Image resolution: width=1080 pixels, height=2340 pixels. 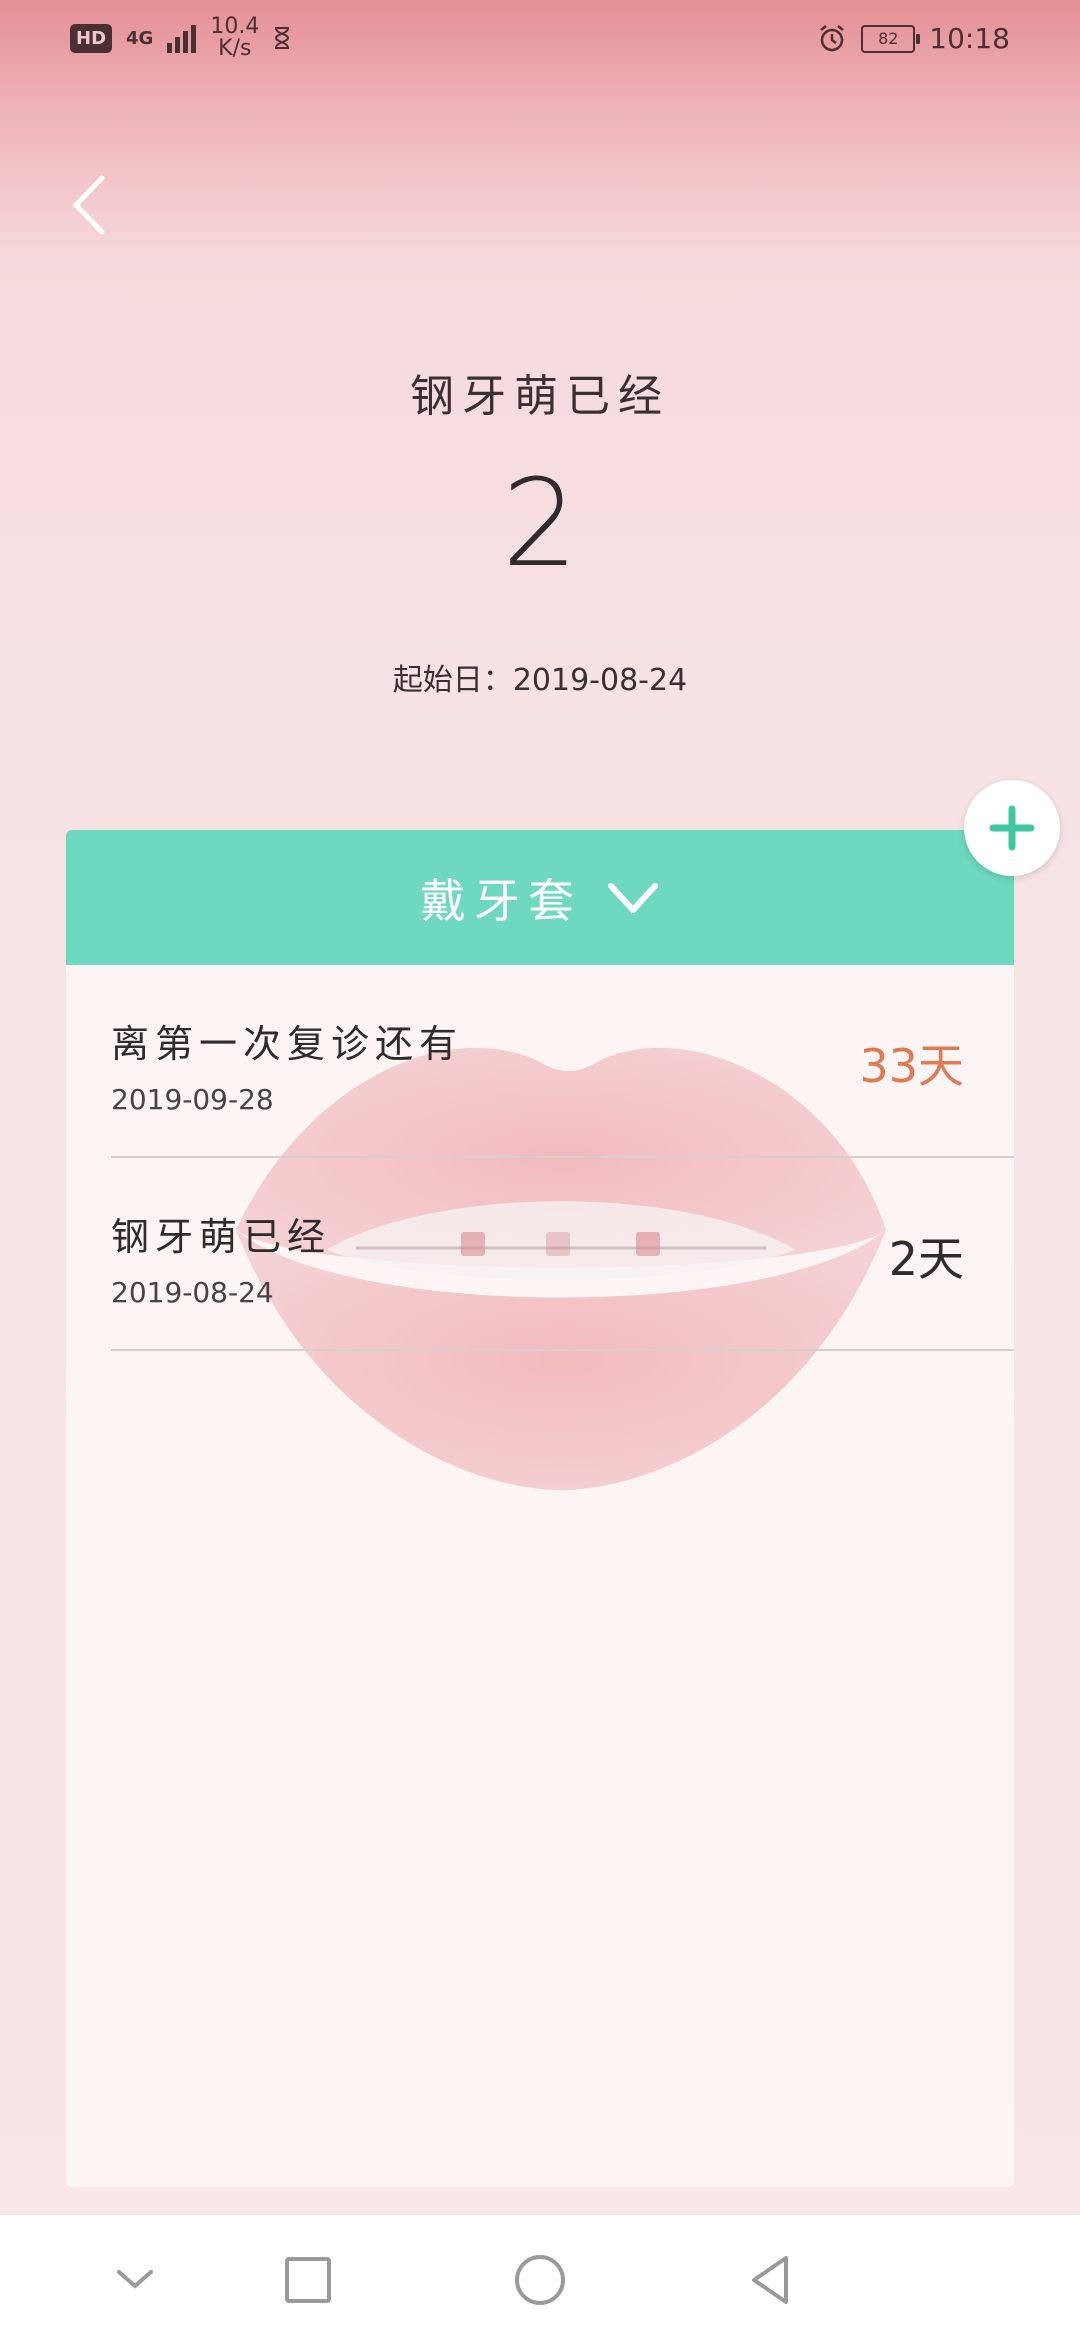 I want to click on clock: 10:18, so click(x=969, y=38).